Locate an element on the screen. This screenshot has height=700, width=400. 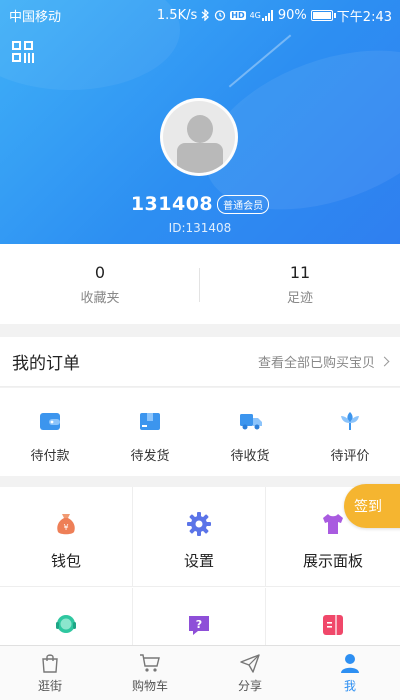
username: 131408 is located at coordinates (172, 204).